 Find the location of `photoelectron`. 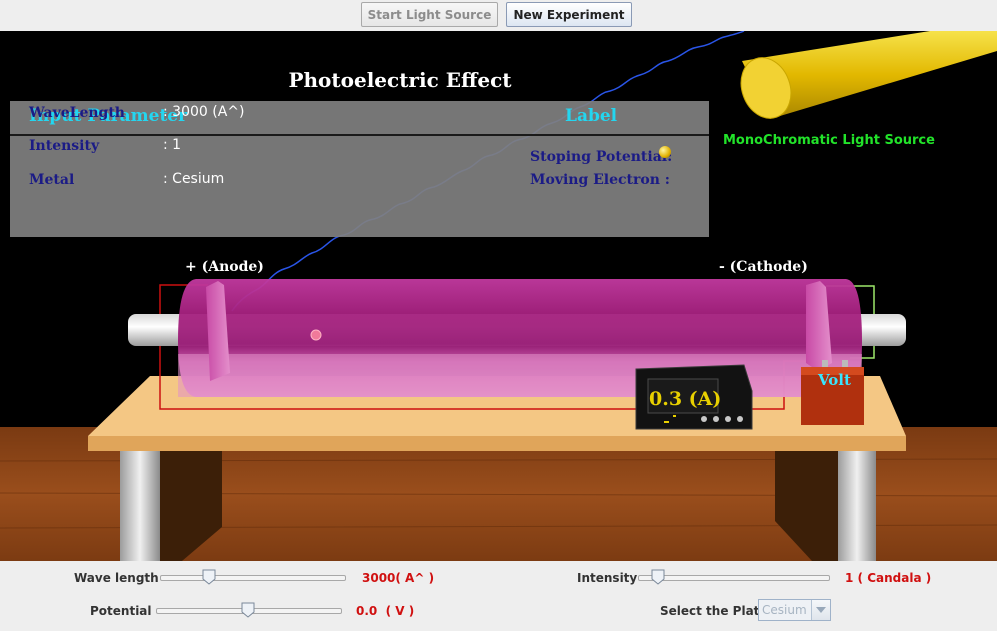

photoelectron is located at coordinates (316, 335).